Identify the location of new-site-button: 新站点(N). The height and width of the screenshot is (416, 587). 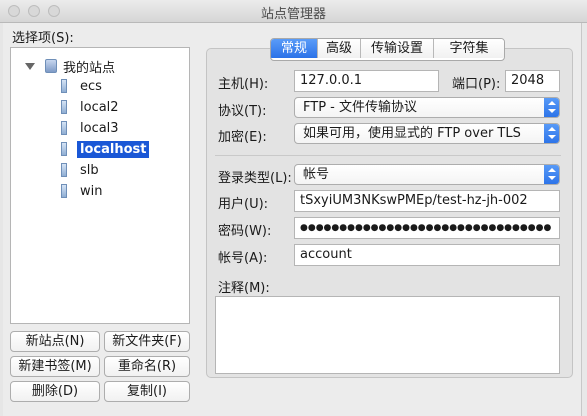
(55, 341).